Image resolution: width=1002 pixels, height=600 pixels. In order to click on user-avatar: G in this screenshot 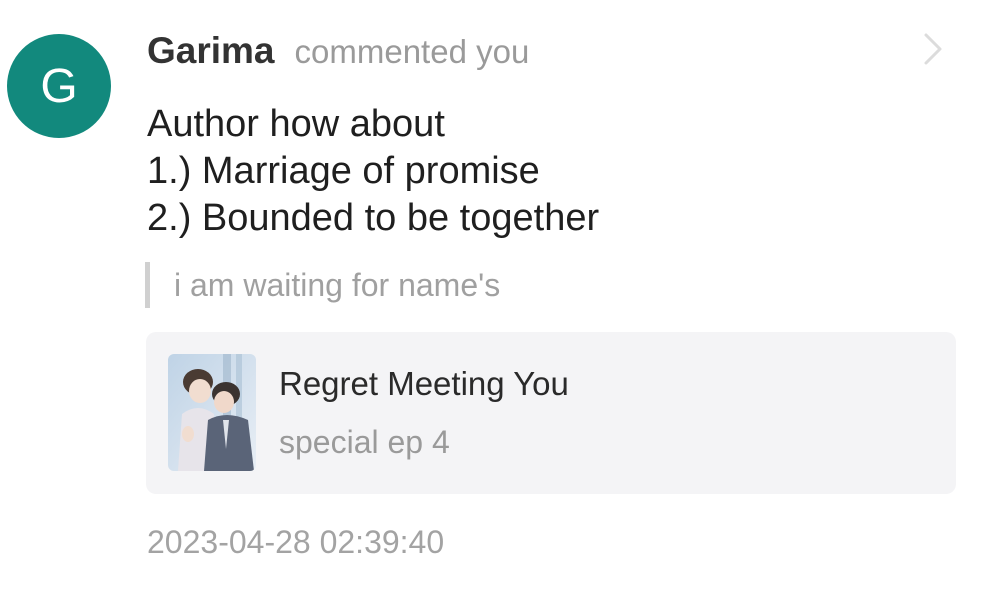, I will do `click(59, 86)`.